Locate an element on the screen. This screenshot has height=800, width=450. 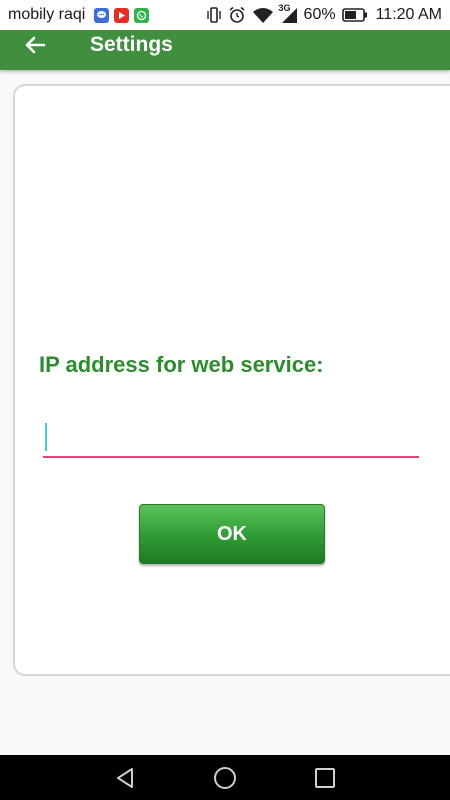
ip-input-wrapper is located at coordinates (231, 437).